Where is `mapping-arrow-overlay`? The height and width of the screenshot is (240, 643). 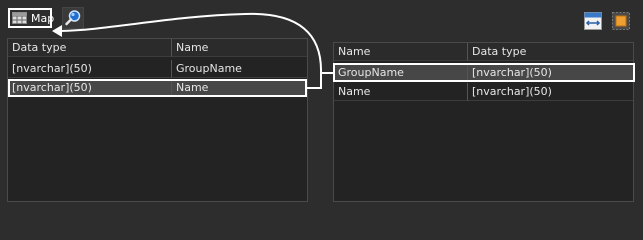 mapping-arrow-overlay is located at coordinates (192, 50).